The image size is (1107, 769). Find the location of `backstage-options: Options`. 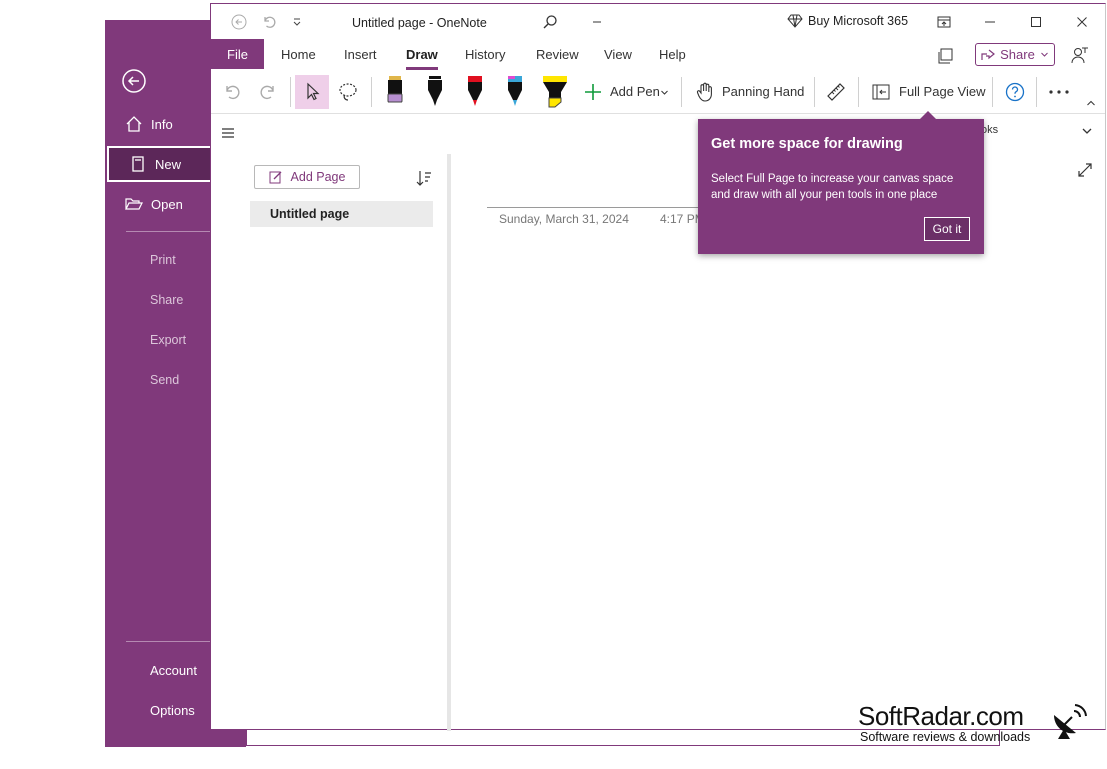

backstage-options: Options is located at coordinates (172, 710).